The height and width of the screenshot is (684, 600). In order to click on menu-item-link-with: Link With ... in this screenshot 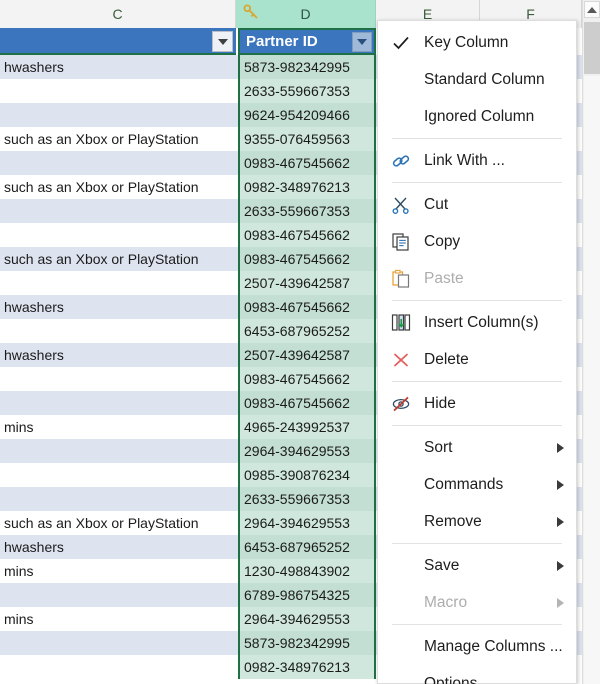, I will do `click(477, 160)`.